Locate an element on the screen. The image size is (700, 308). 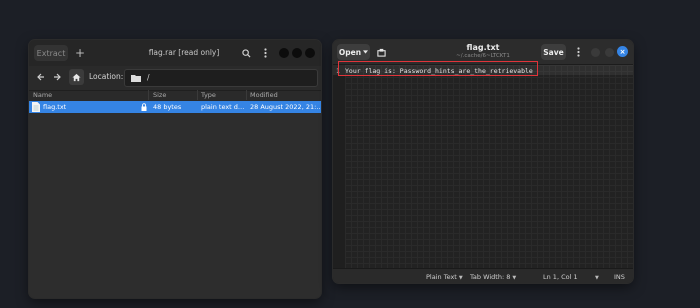
open-button-label: Open is located at coordinates (350, 52).